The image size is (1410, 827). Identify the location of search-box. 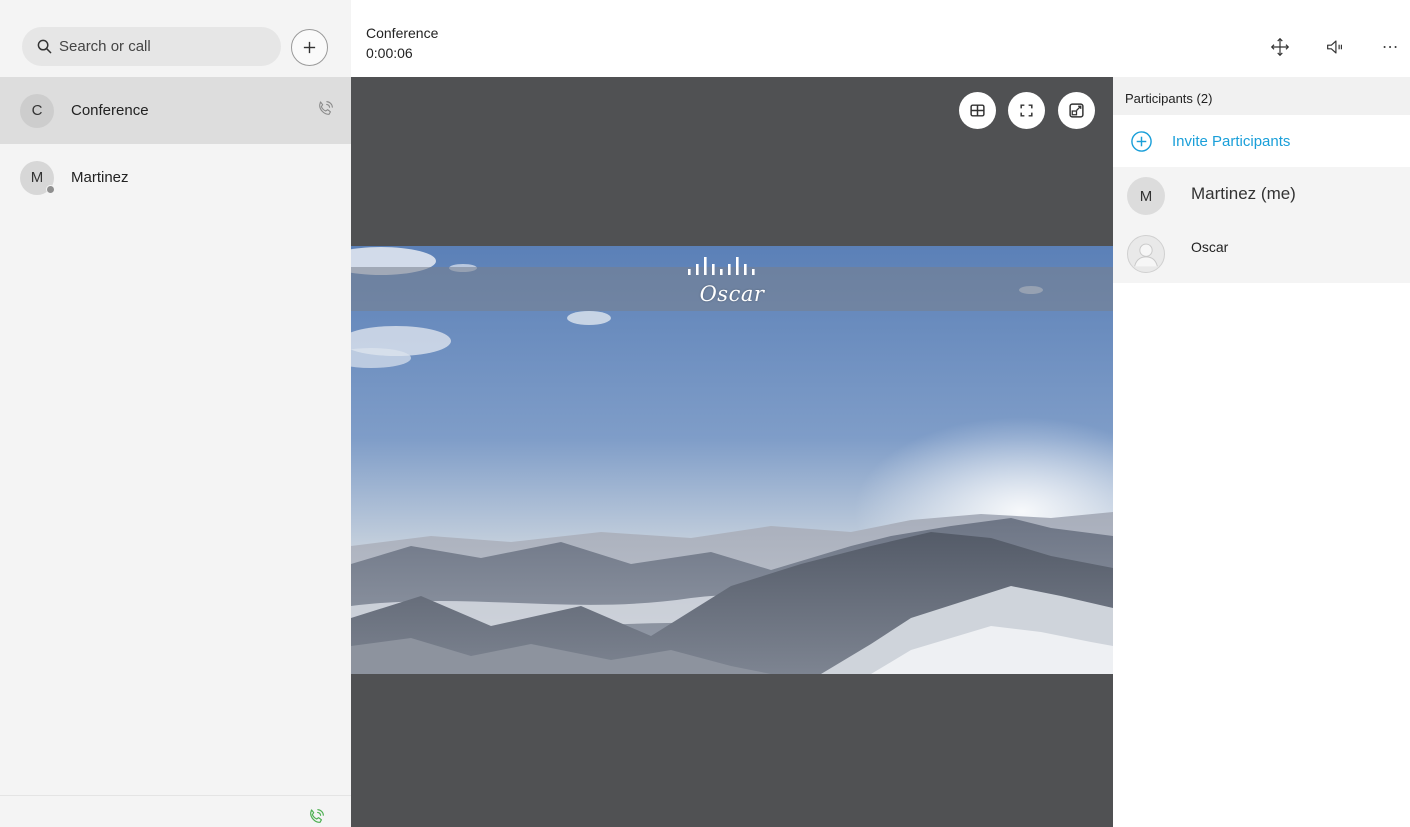
(151, 46).